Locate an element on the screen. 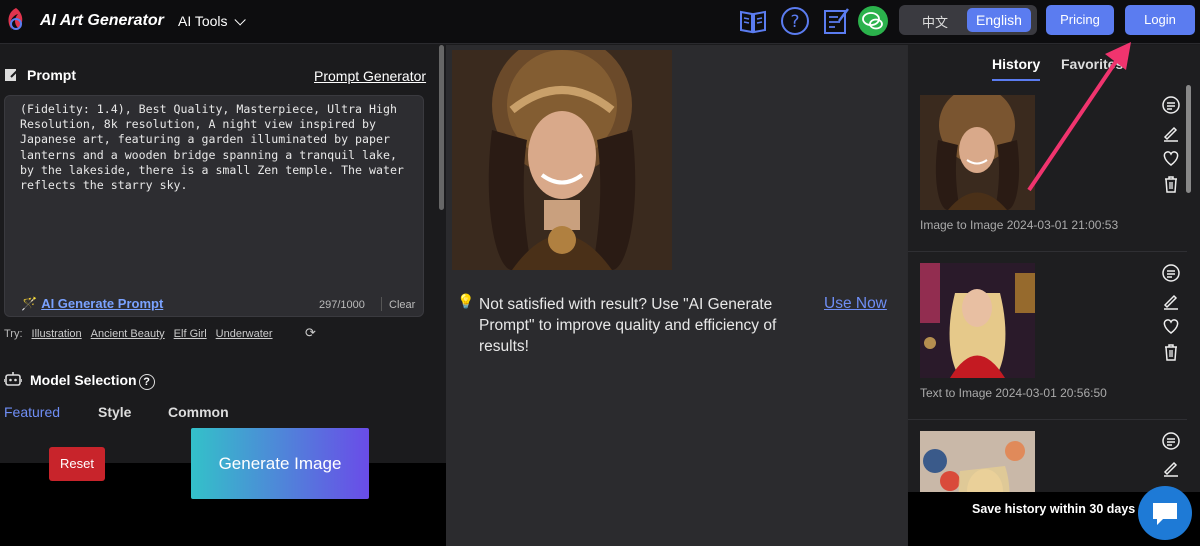 The image size is (1200, 546). prompt-heading-label: Prompt is located at coordinates (51, 75).